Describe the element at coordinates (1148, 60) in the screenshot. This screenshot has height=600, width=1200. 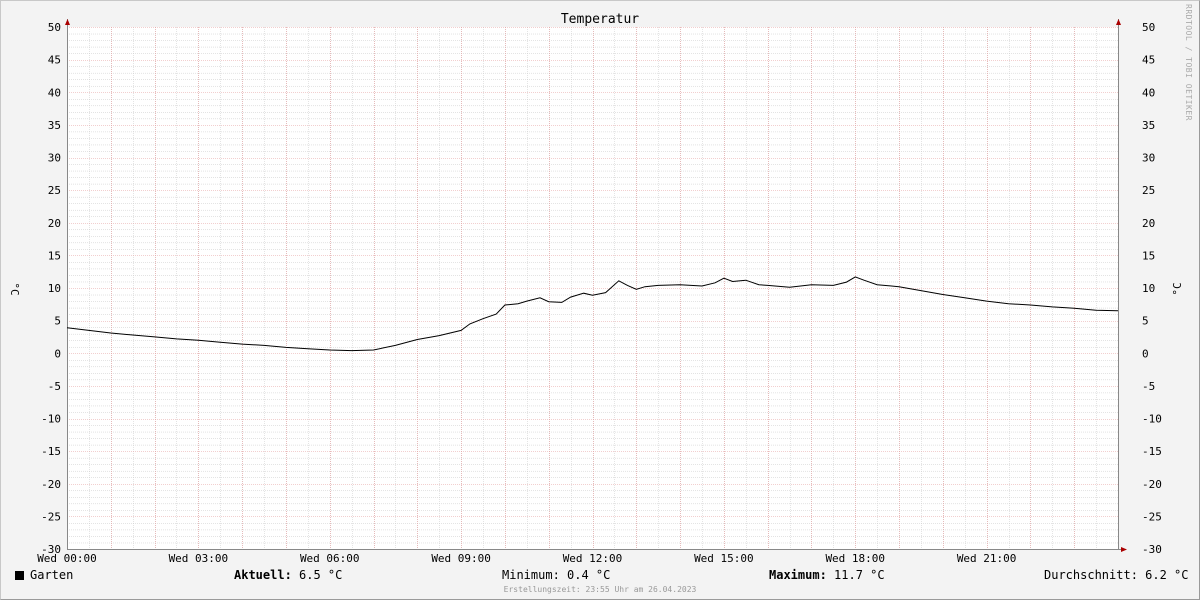
I see `y-tick-label-right: 45` at that location.